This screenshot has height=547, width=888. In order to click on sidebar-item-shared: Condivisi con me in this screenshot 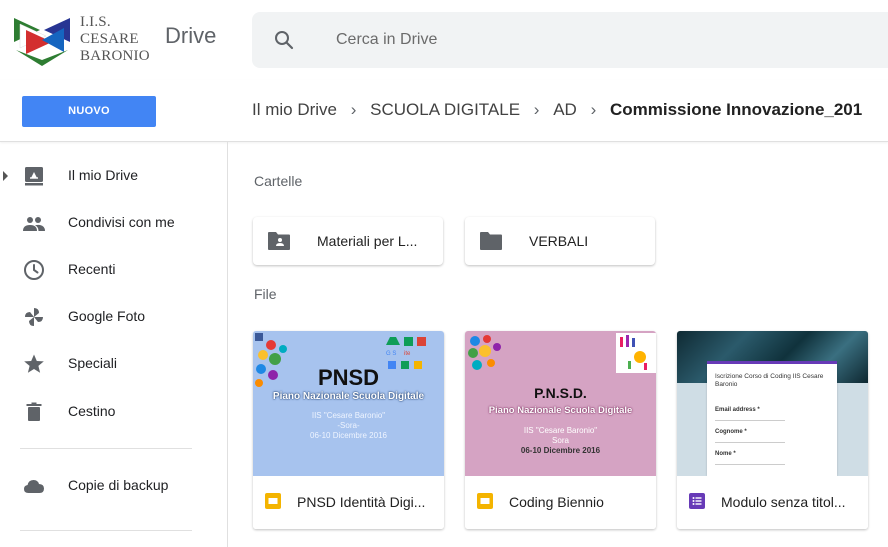, I will do `click(113, 223)`.